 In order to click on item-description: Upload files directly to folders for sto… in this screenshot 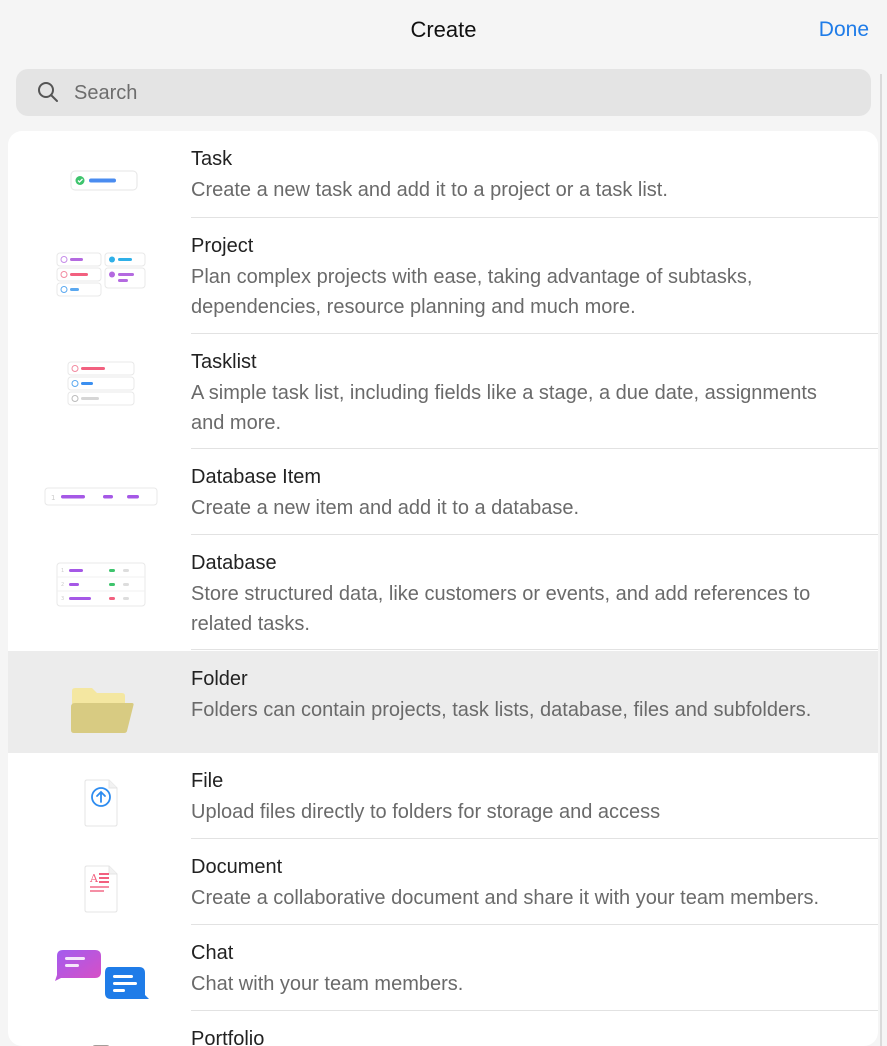, I will do `click(426, 812)`.